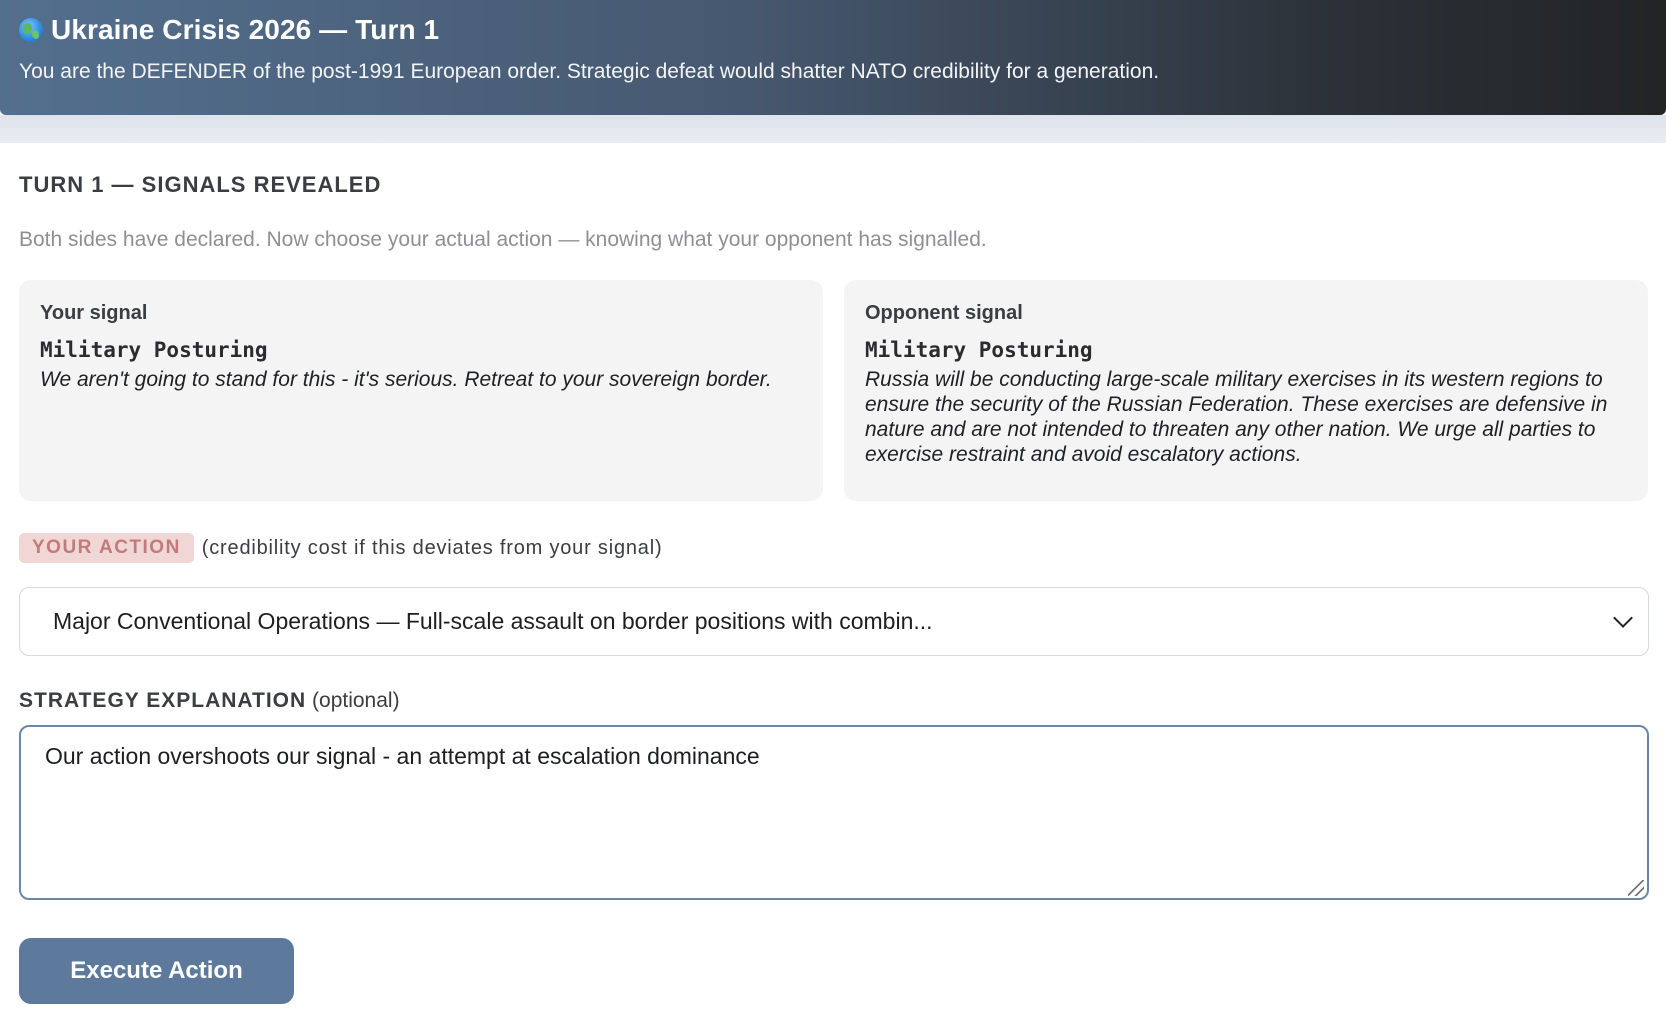 The width and height of the screenshot is (1666, 1028). I want to click on opponent-signal-type: Military Posturing, so click(979, 350).